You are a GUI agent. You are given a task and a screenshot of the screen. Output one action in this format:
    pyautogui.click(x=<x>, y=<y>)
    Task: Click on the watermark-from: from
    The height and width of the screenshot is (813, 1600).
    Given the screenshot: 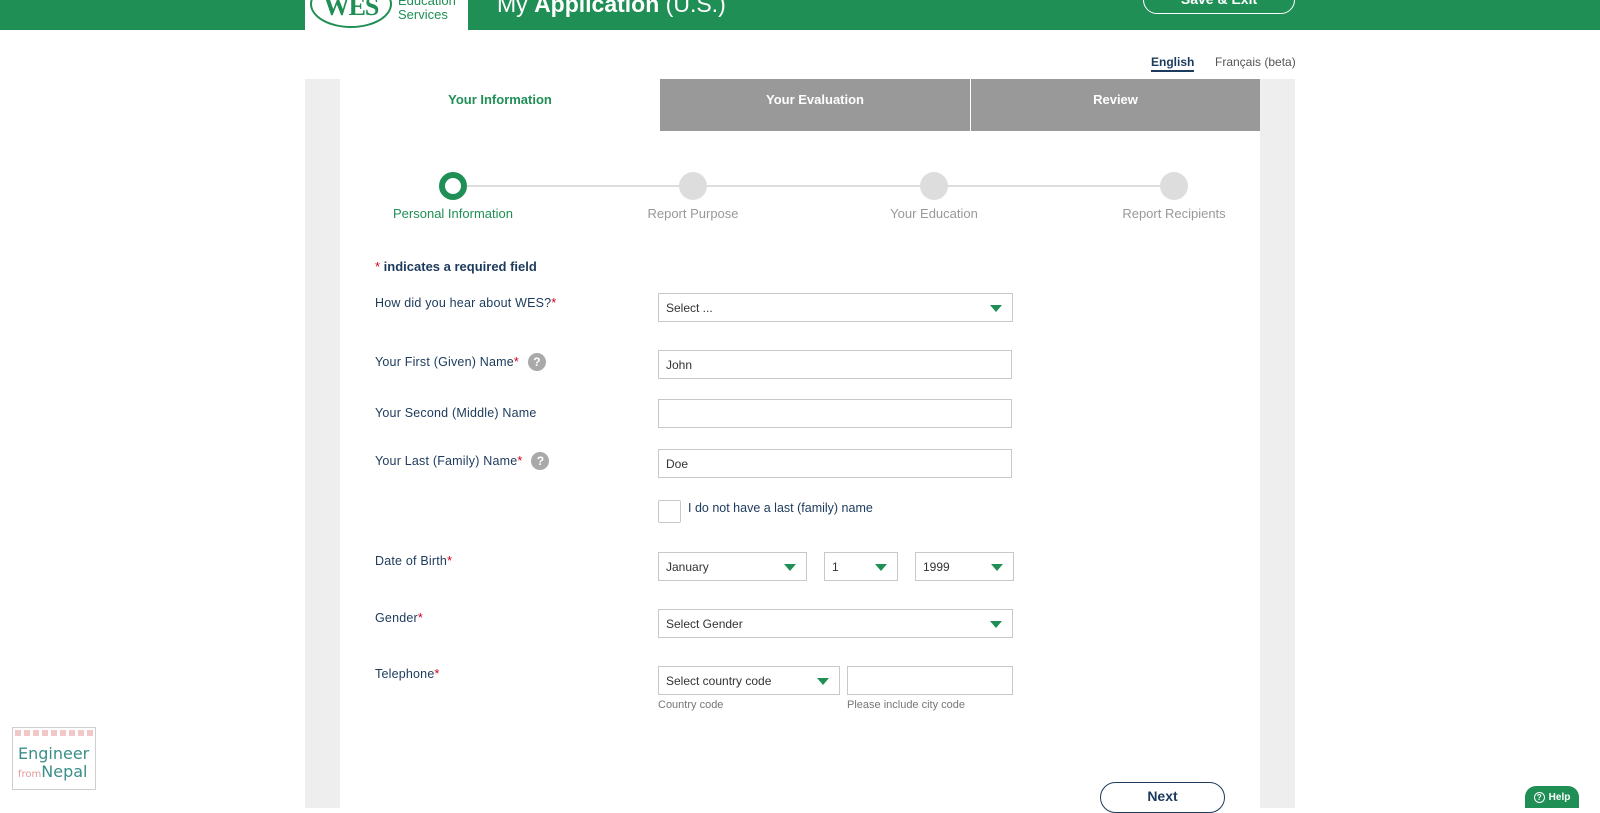 What is the action you would take?
    pyautogui.click(x=30, y=774)
    